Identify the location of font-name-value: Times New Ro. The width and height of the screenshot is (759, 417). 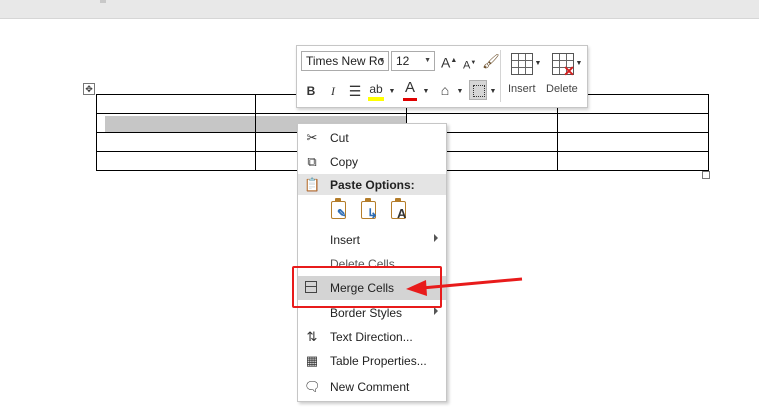
(345, 61).